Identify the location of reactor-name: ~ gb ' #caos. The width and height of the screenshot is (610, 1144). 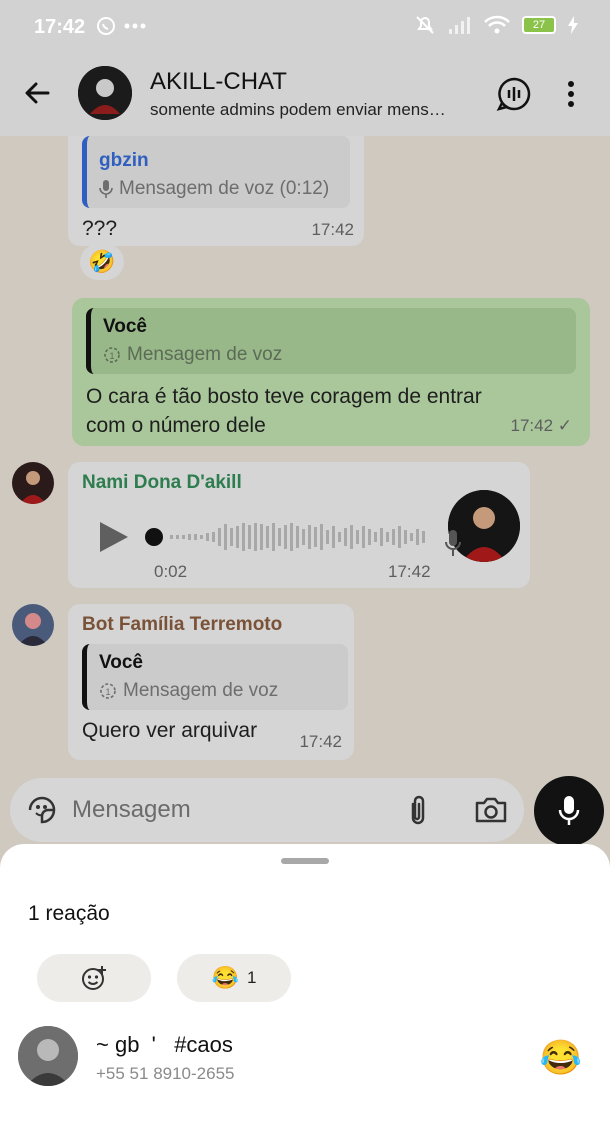
(164, 1045).